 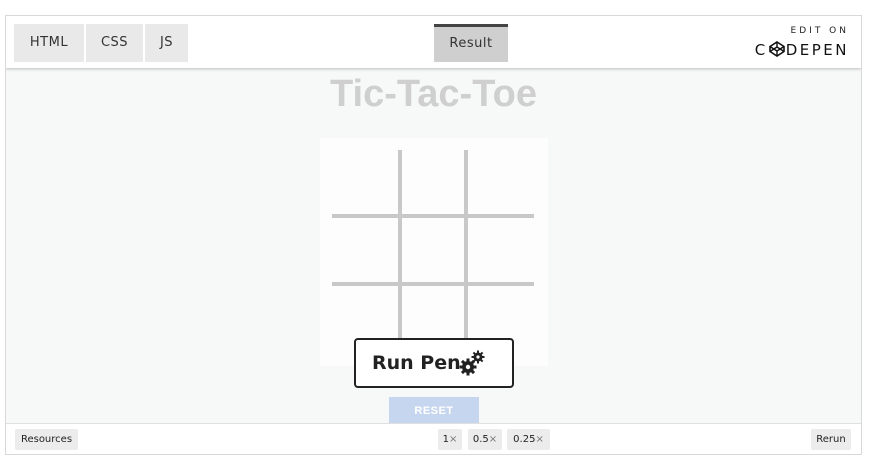 I want to click on tab-css: CSS, so click(x=114, y=43).